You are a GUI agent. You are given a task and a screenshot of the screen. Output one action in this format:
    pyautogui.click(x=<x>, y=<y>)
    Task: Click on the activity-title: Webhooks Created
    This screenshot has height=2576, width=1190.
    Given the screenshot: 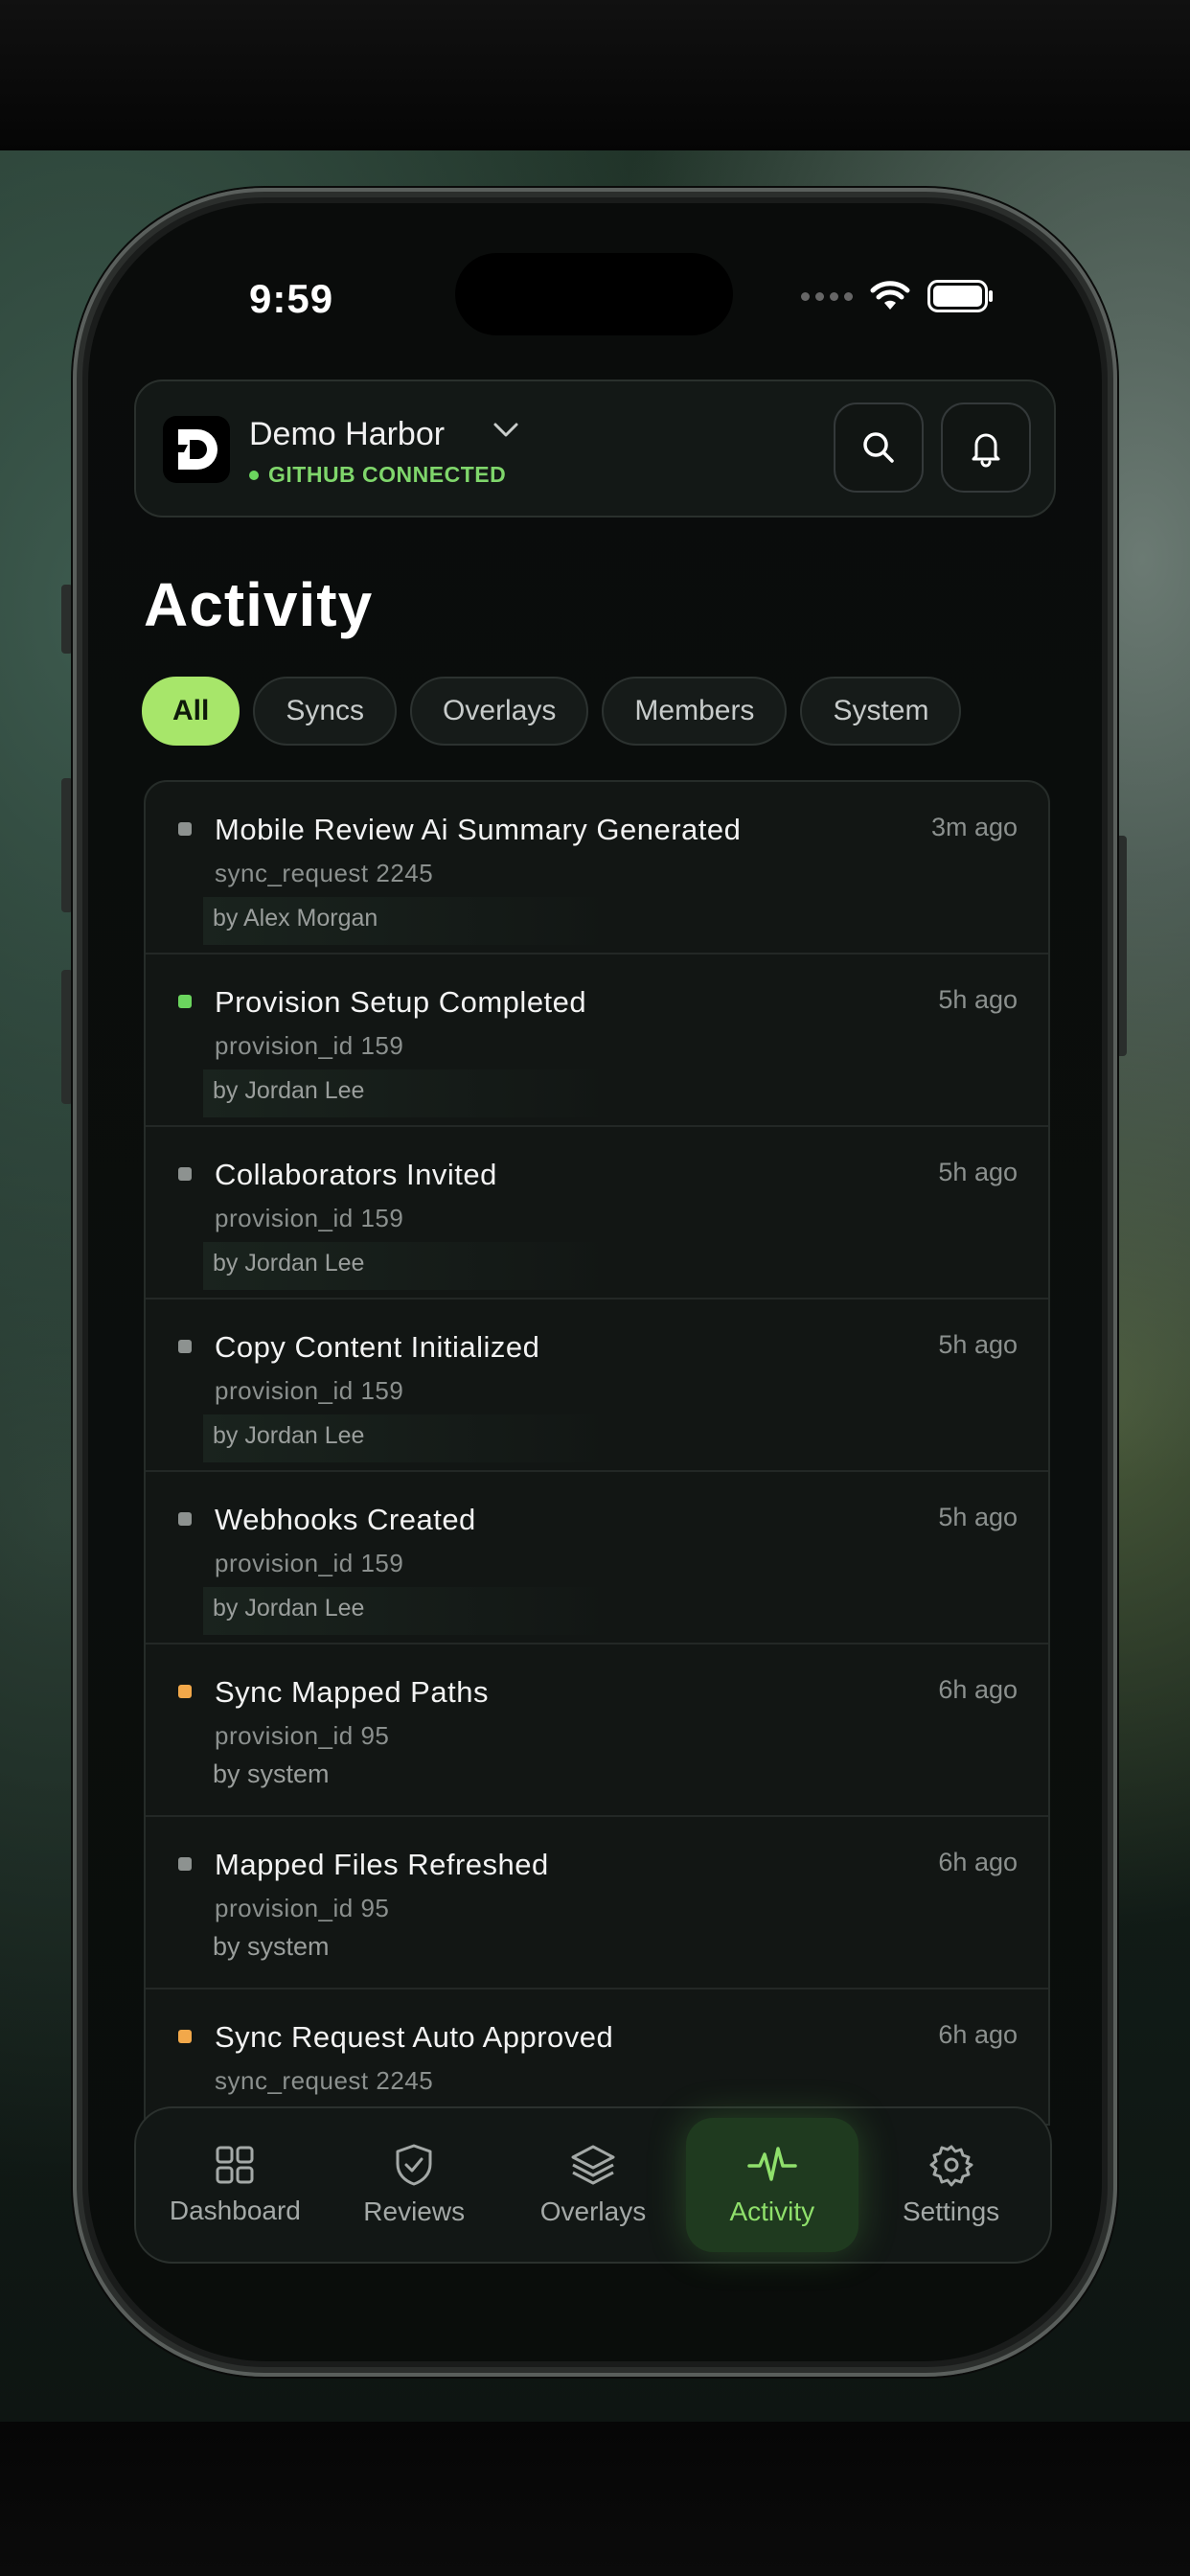 What is the action you would take?
    pyautogui.click(x=346, y=1519)
    